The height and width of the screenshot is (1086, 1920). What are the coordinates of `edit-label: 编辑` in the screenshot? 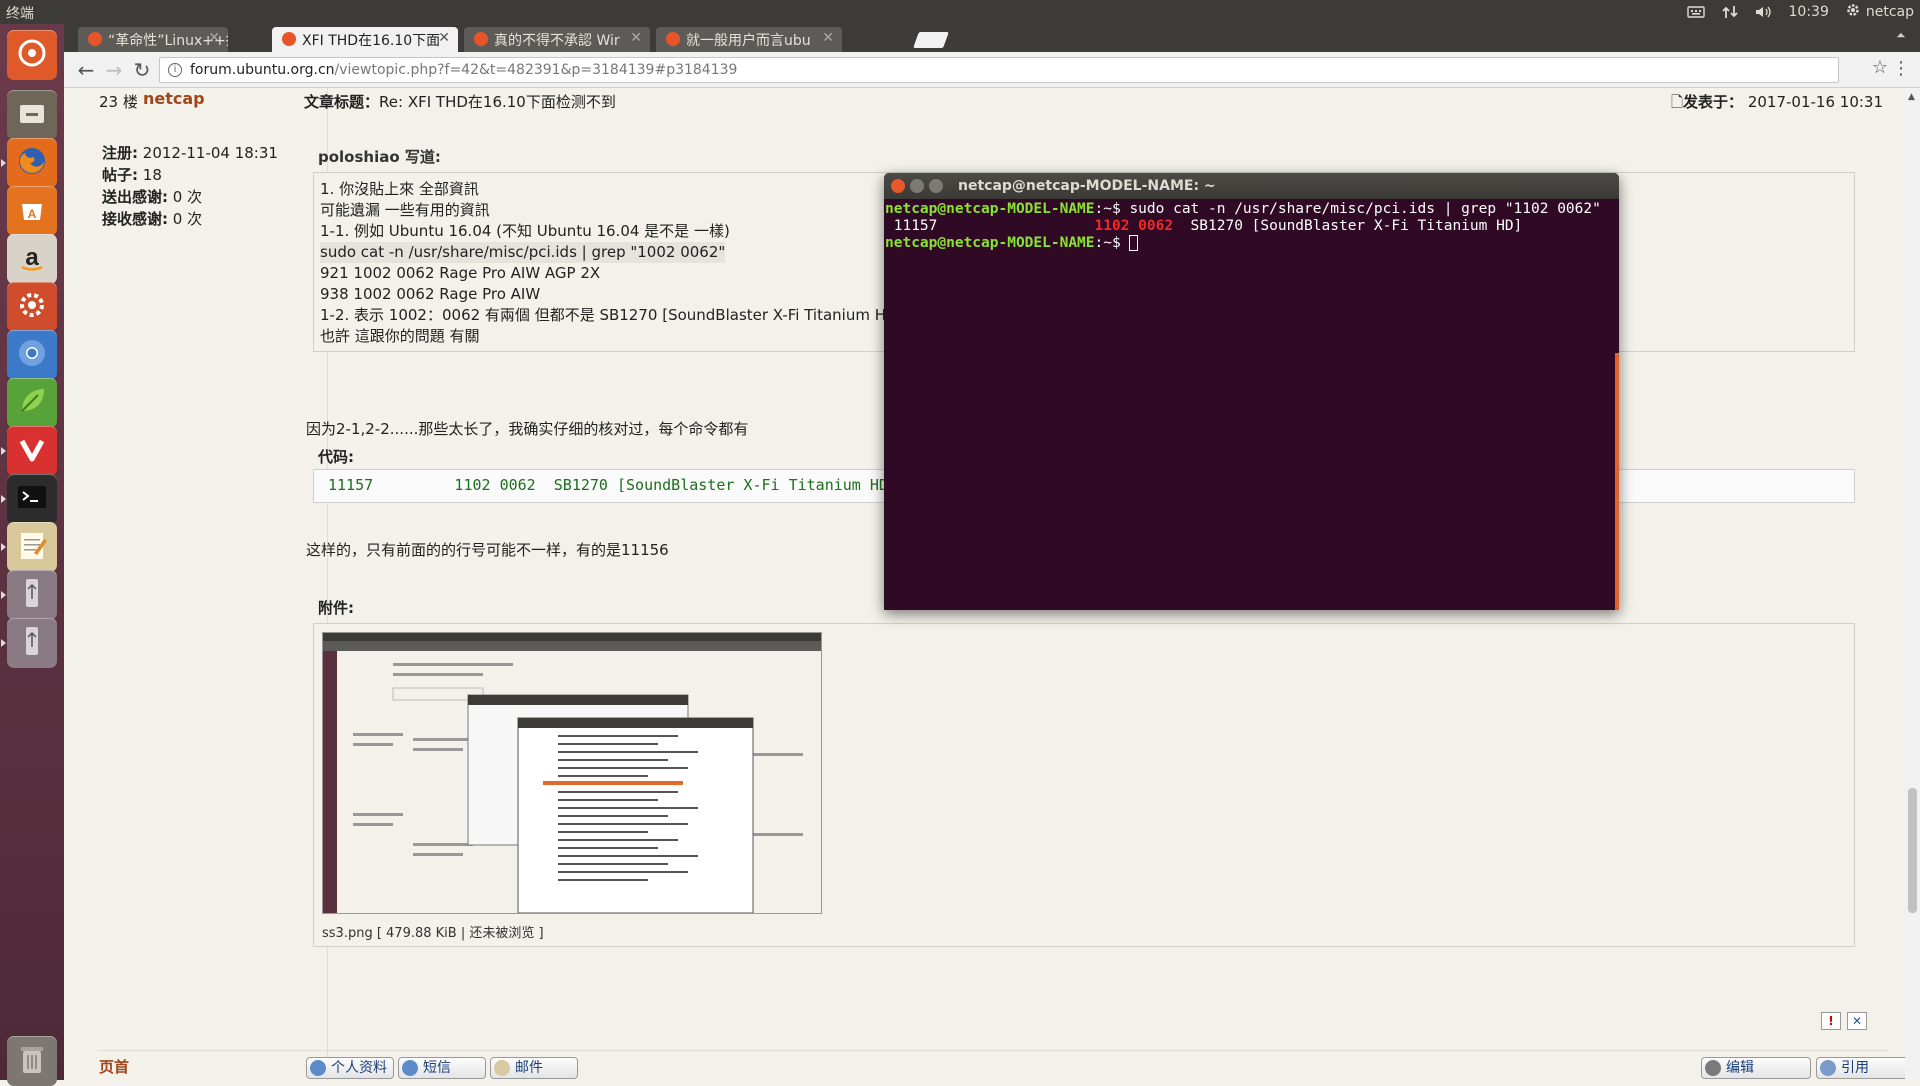 It's located at (1740, 1068).